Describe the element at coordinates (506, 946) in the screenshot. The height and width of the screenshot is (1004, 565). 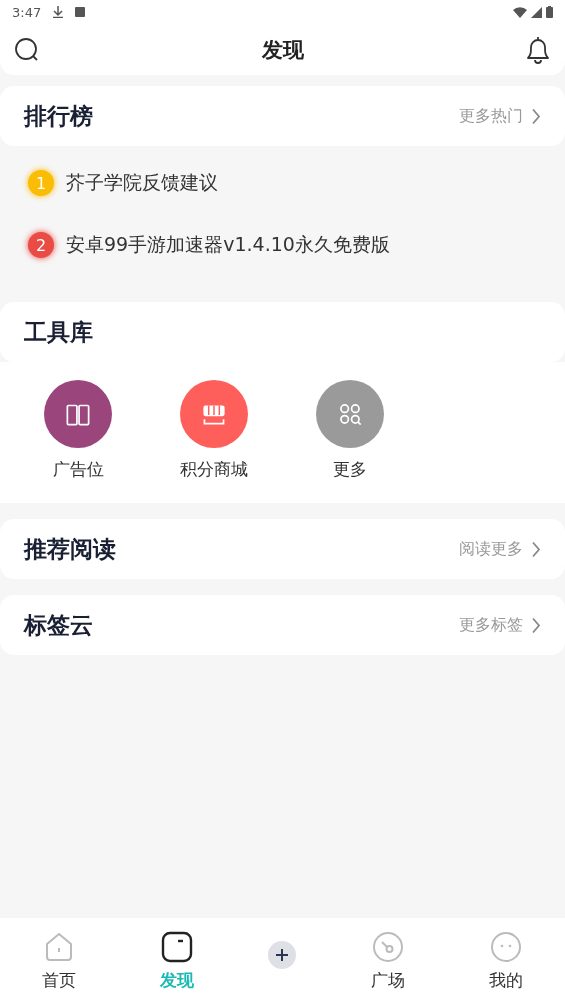
I see `face-icon` at that location.